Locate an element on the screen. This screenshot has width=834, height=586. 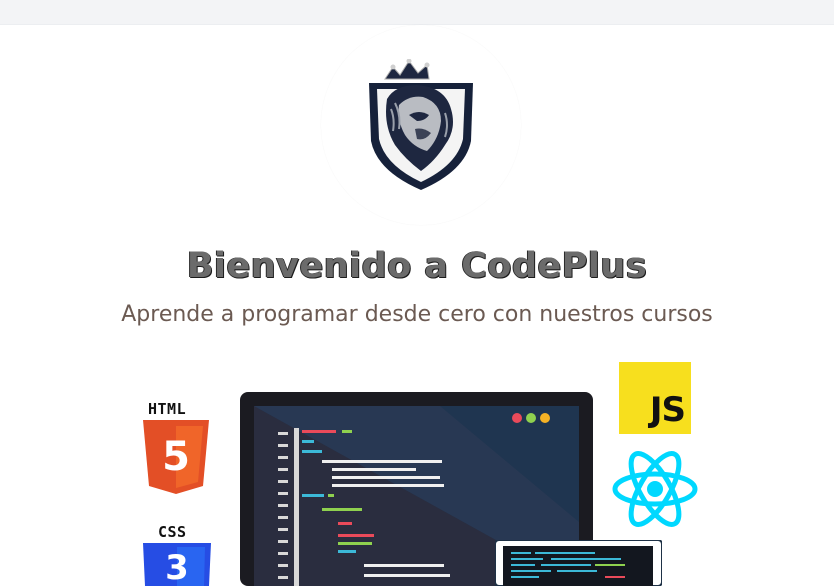
laptop-screen is located at coordinates (578, 563).